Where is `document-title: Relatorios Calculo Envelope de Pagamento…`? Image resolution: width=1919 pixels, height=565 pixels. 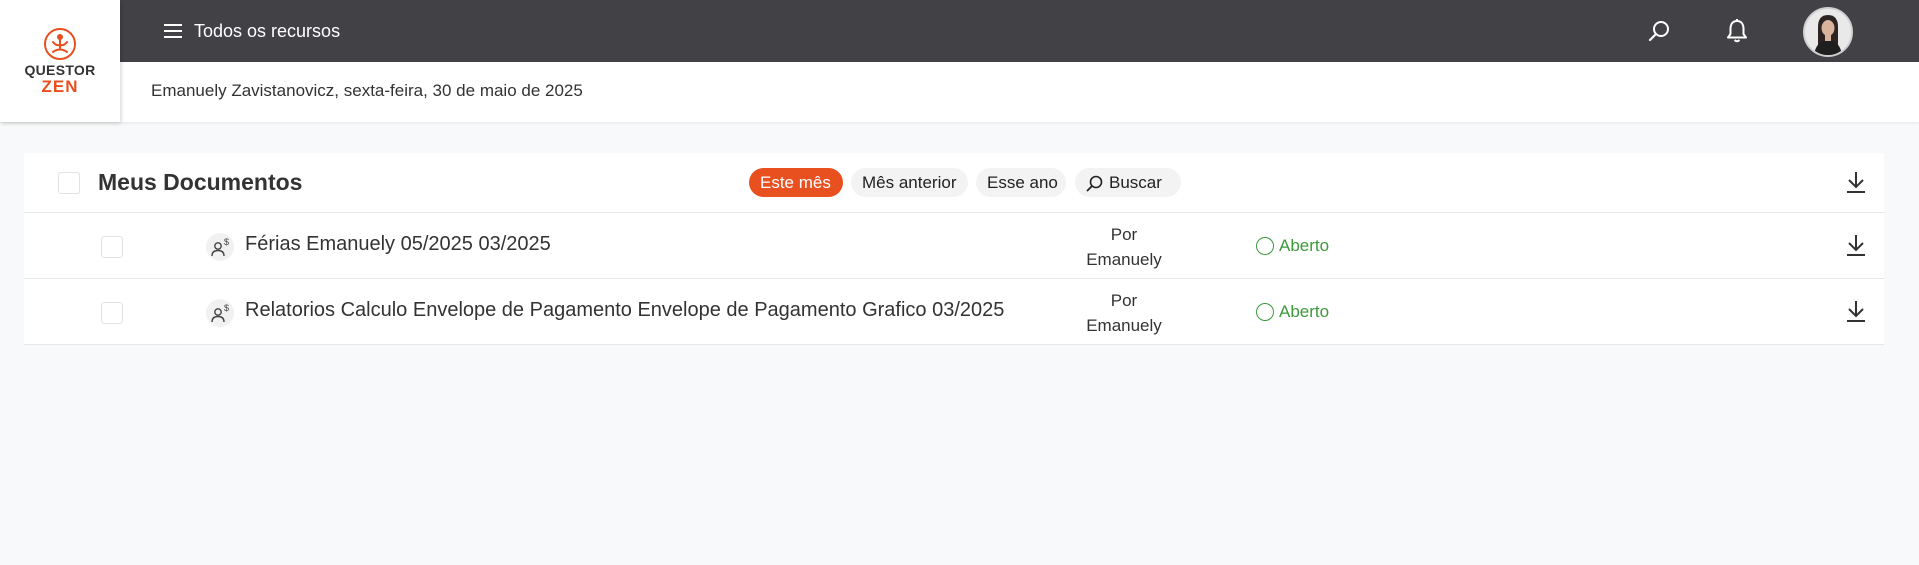
document-title: Relatorios Calculo Envelope de Pagamento… is located at coordinates (624, 310).